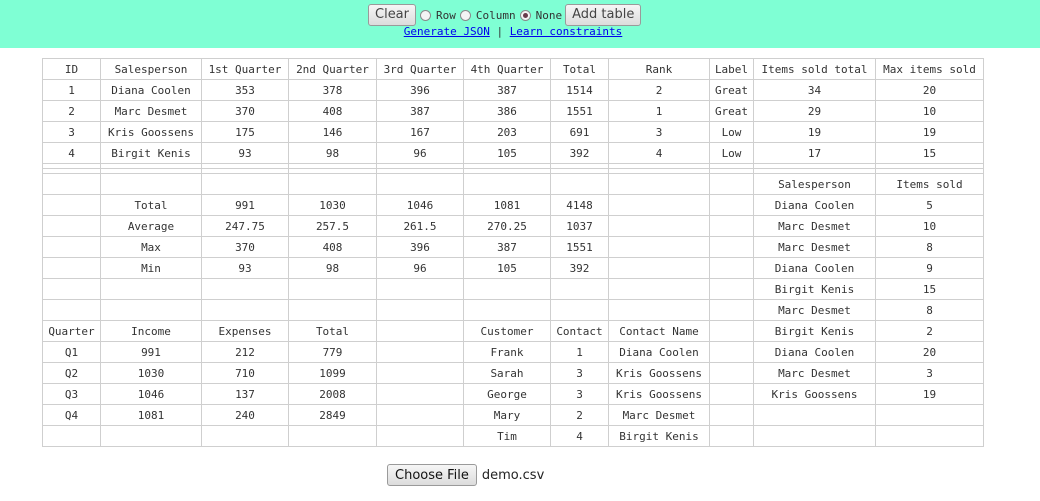 The height and width of the screenshot is (501, 1040). I want to click on table-cell: 270.25, so click(507, 226).